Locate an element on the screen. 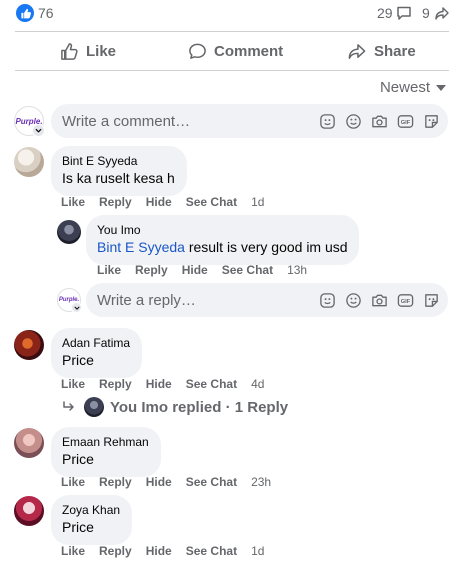 This screenshot has height=568, width=463. reply-reply-link: Reply is located at coordinates (151, 270).